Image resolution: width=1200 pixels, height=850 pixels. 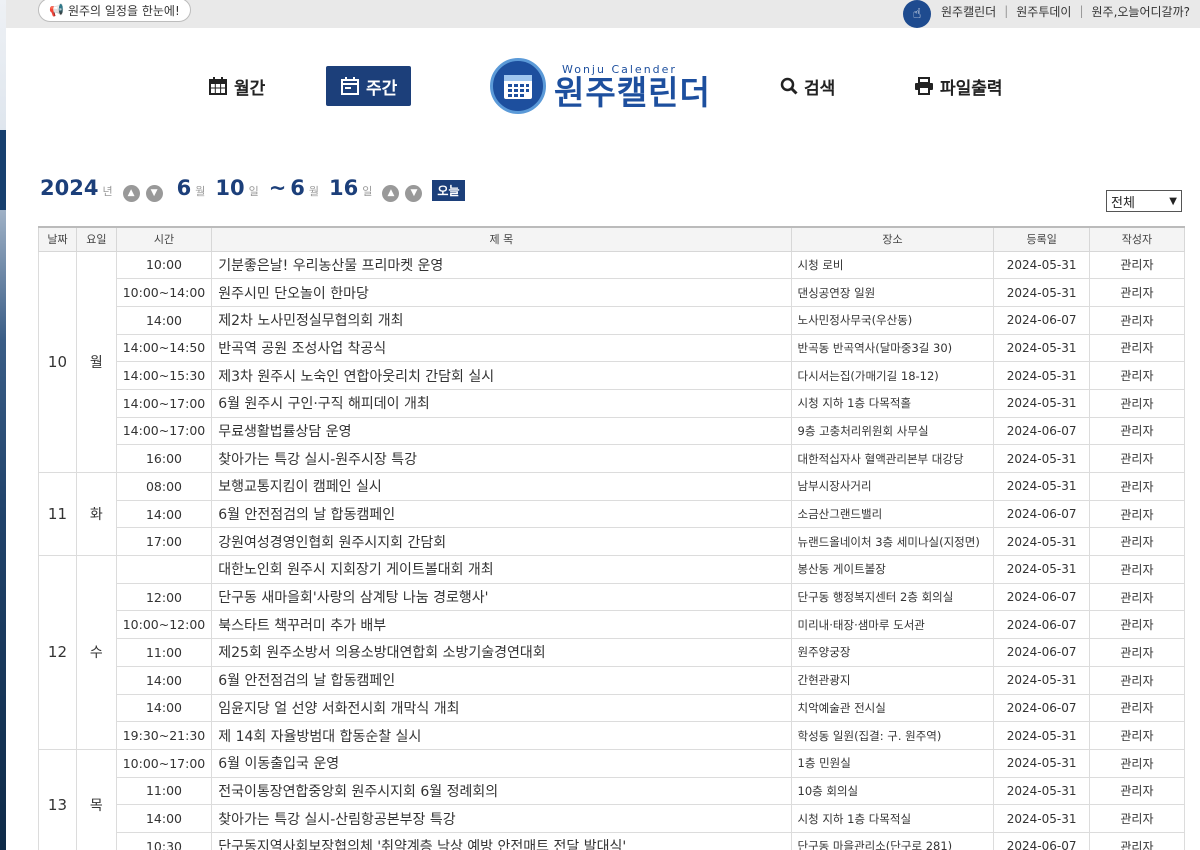 What do you see at coordinates (501, 403) in the screenshot?
I see `title-cell: 6월 원주시 구인·구직 해피데이 개최` at bounding box center [501, 403].